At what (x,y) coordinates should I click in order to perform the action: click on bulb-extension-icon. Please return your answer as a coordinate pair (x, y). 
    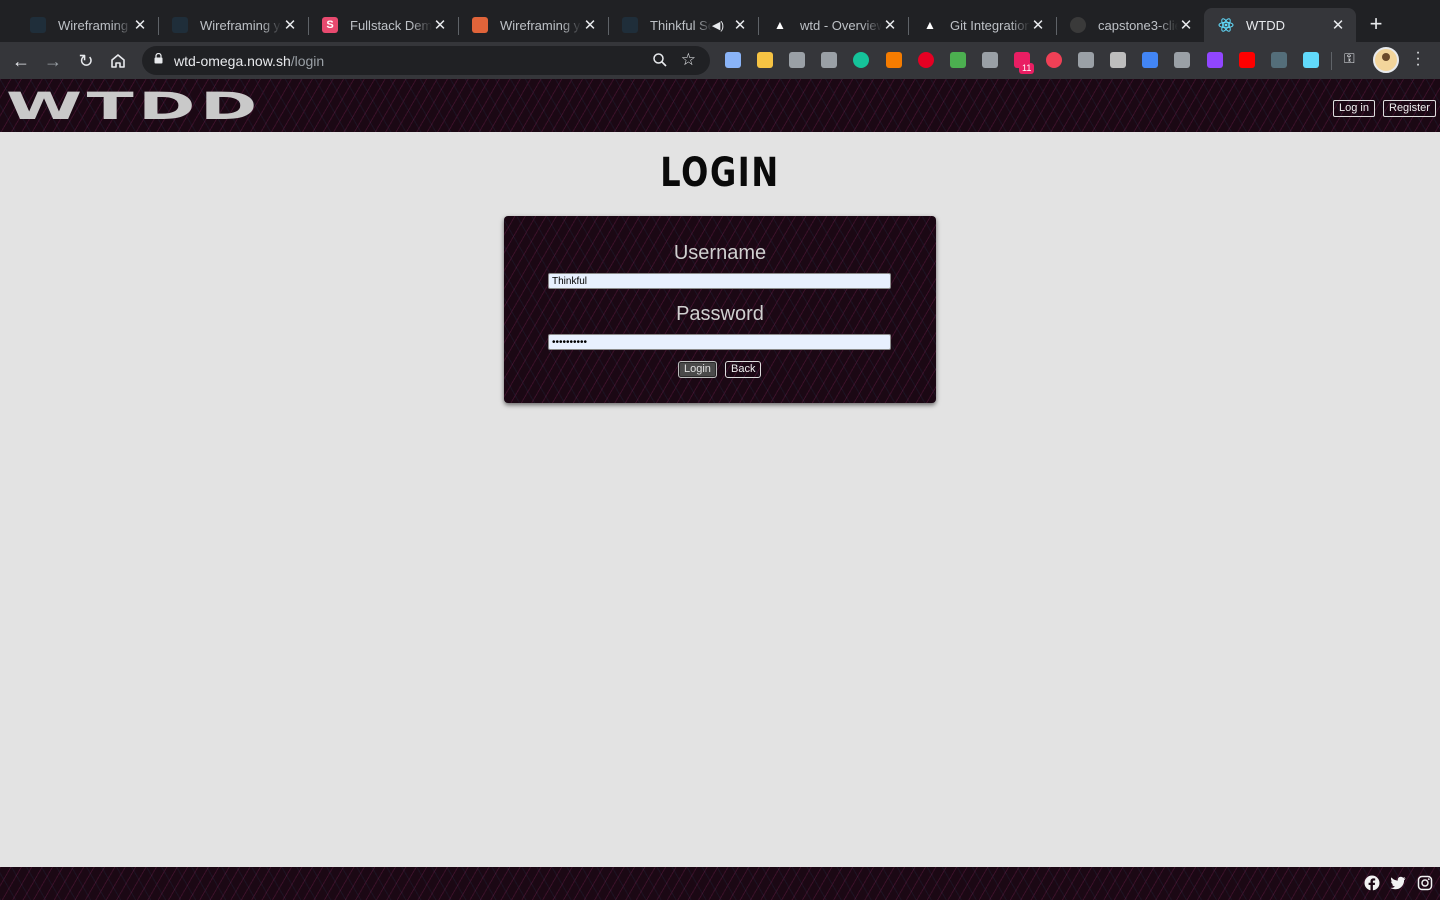
    Looking at the image, I should click on (990, 60).